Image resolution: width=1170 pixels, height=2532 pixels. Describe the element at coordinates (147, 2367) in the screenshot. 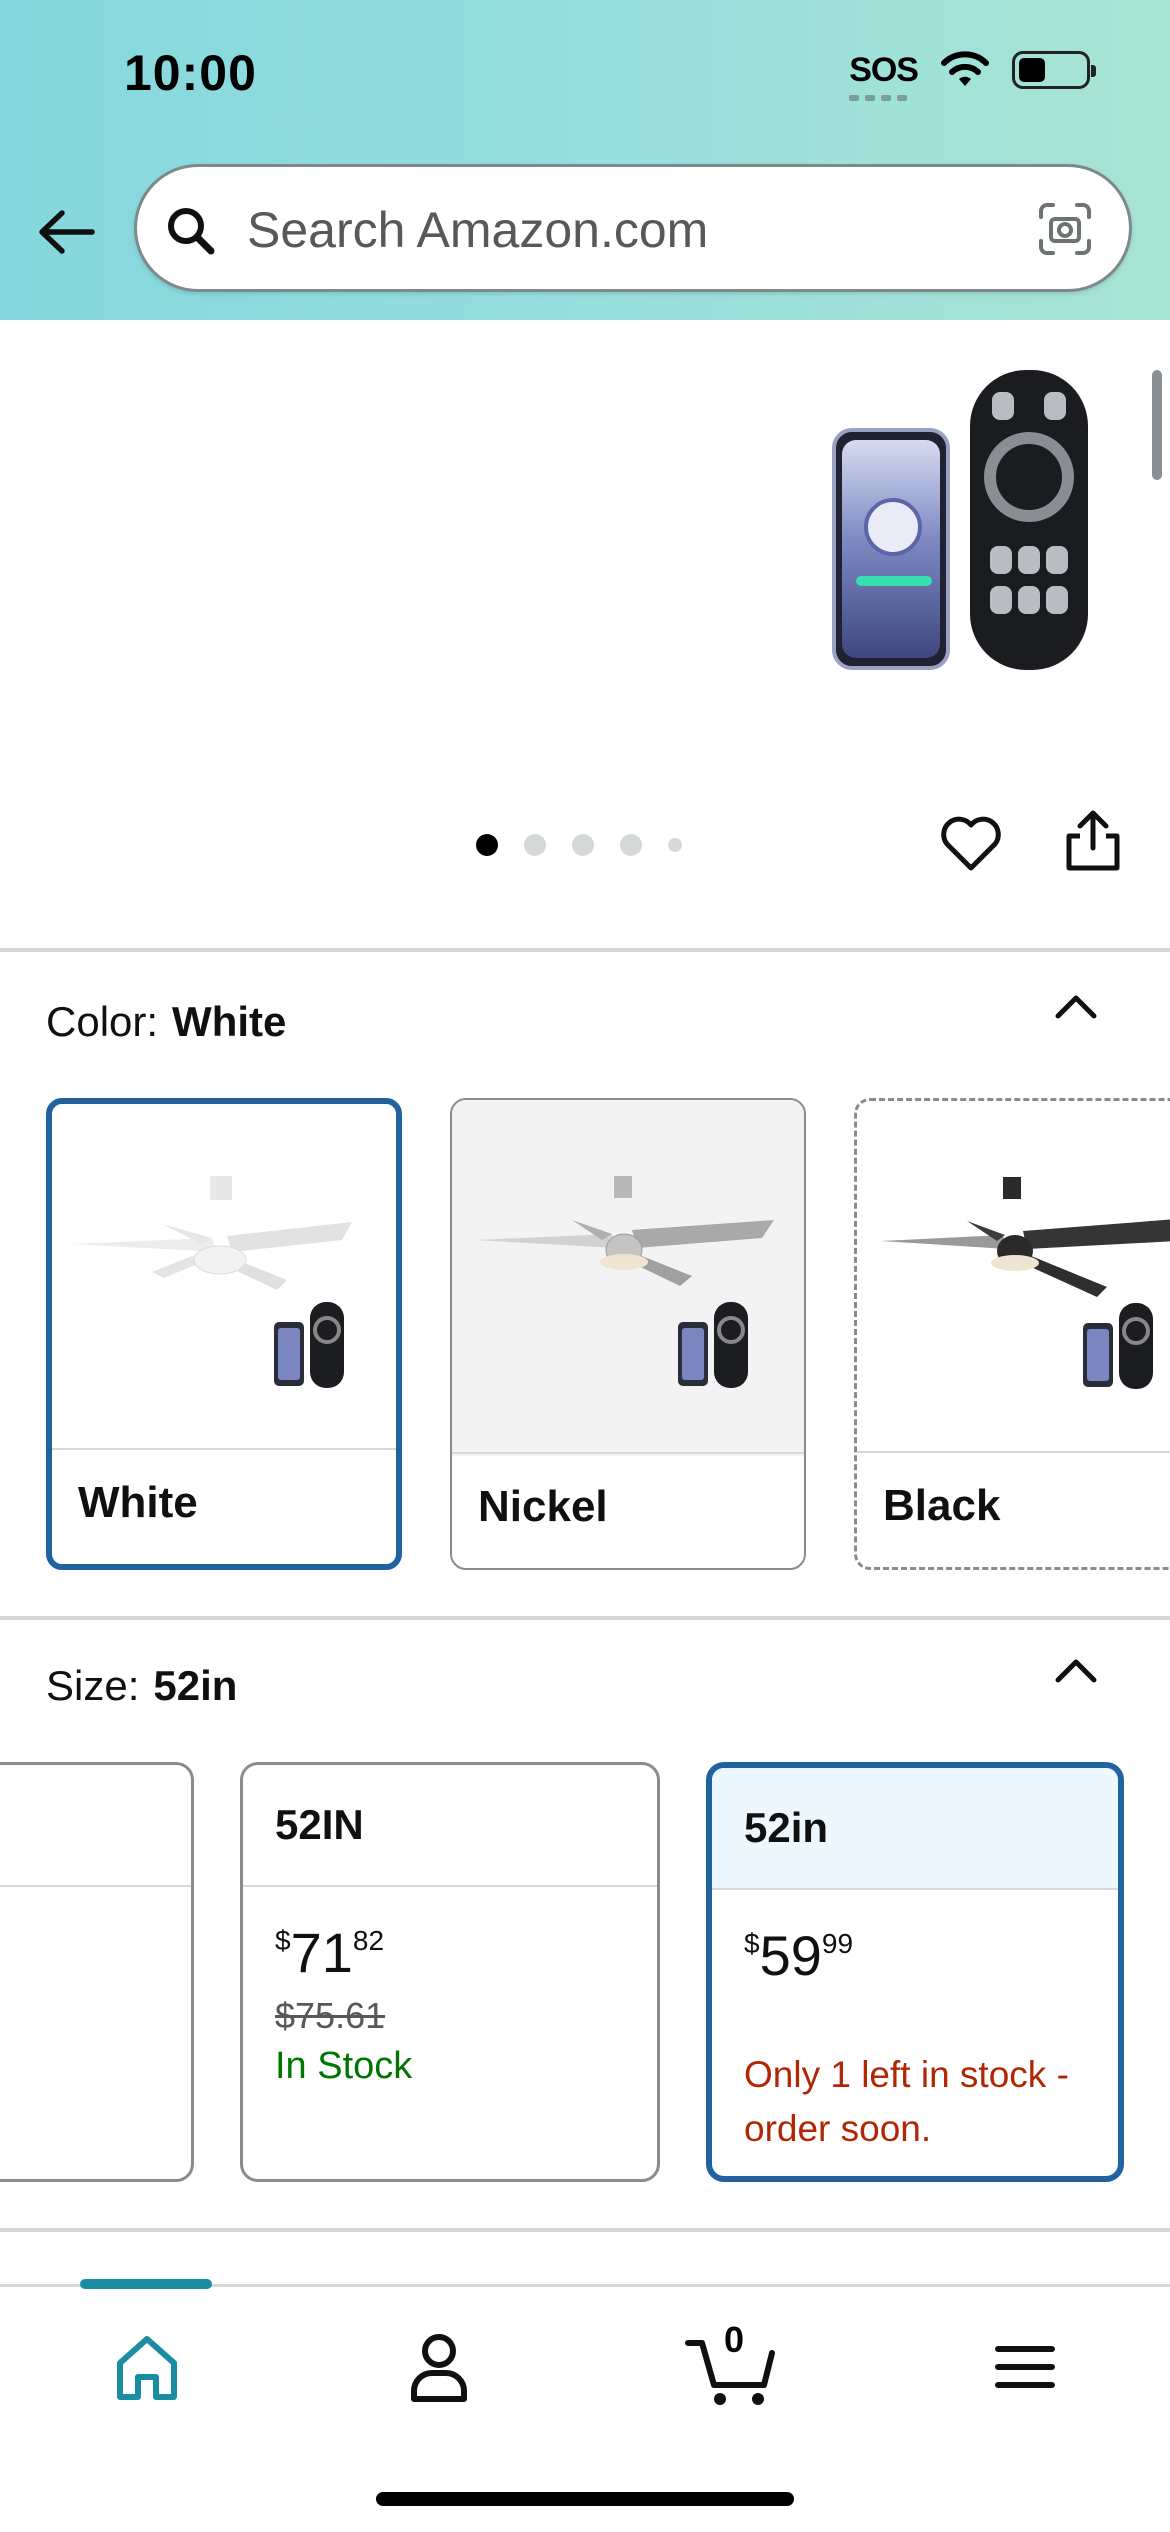

I see `home-icon` at that location.